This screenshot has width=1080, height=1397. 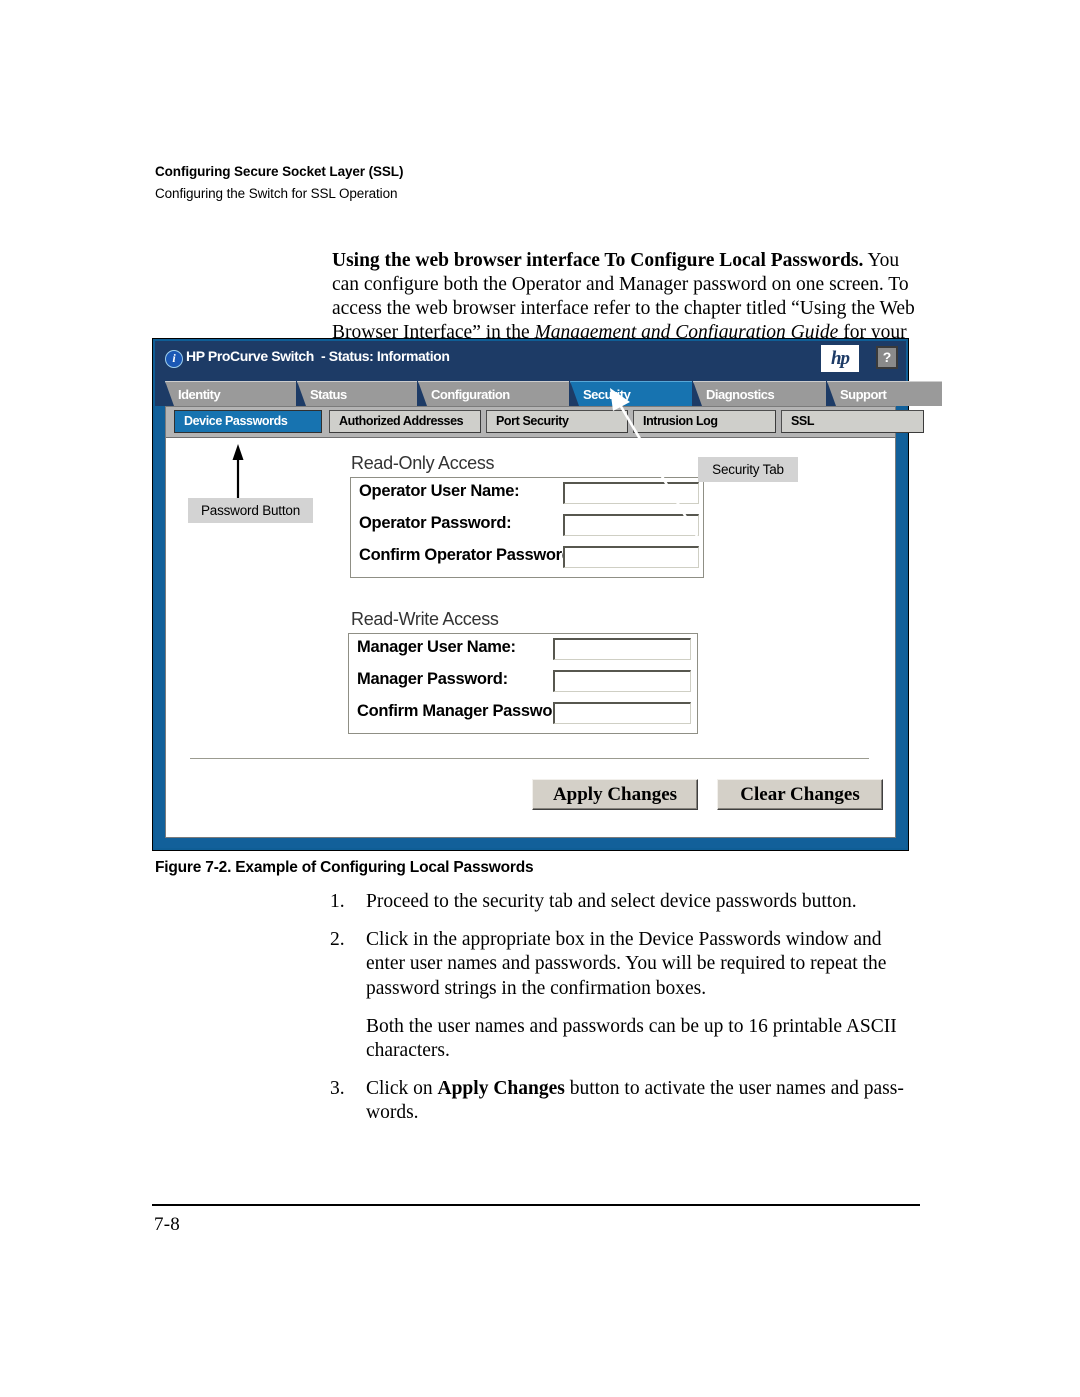 I want to click on label-operator-password: Operator Password:, so click(x=435, y=523).